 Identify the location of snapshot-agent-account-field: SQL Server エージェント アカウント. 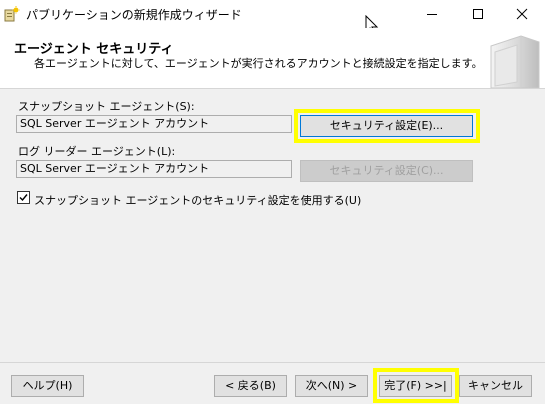
(154, 124).